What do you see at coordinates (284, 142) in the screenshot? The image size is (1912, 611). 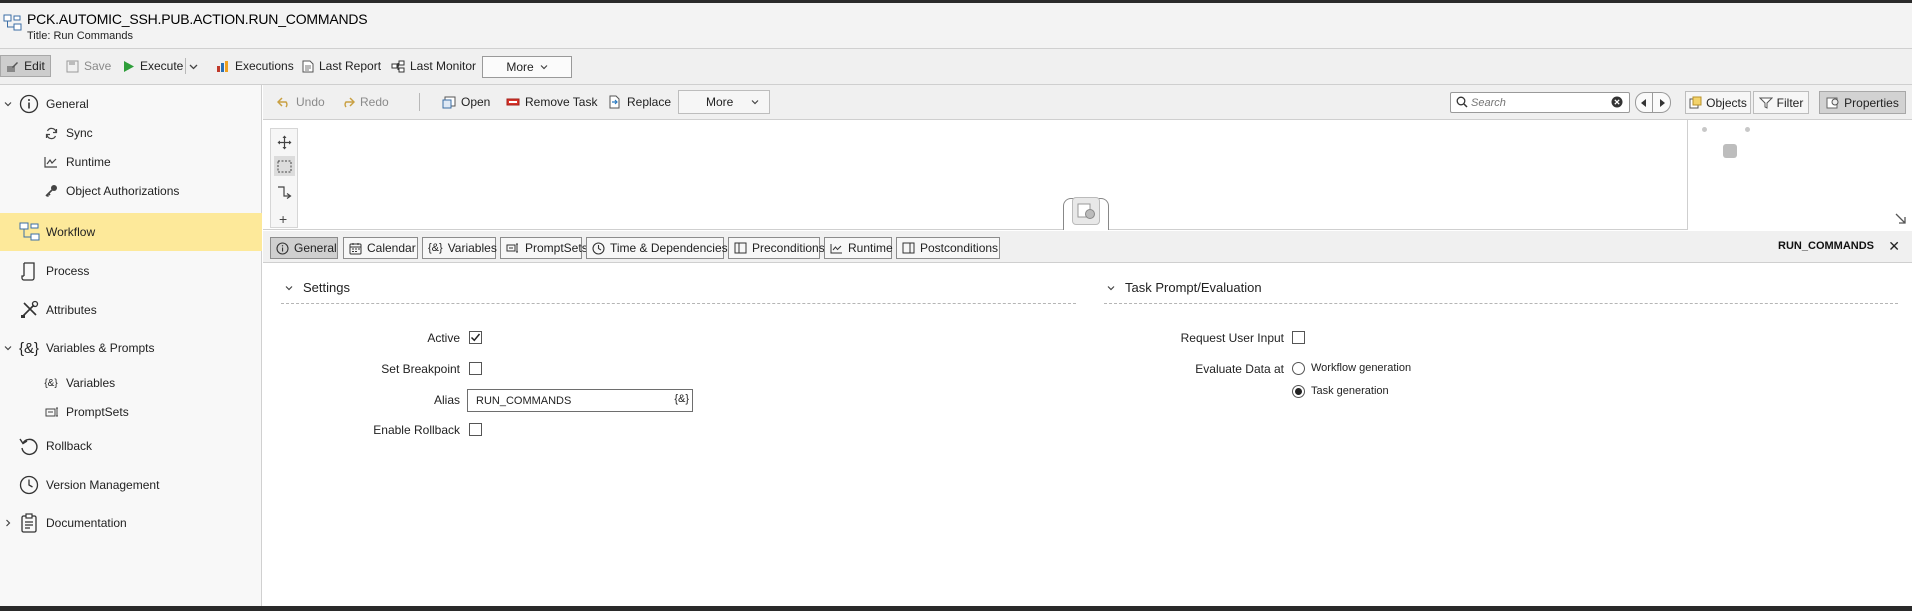 I see `pan-move-icon` at bounding box center [284, 142].